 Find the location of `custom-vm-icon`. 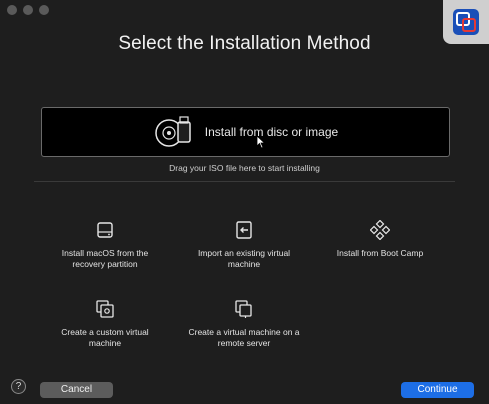

custom-vm-icon is located at coordinates (105, 309).